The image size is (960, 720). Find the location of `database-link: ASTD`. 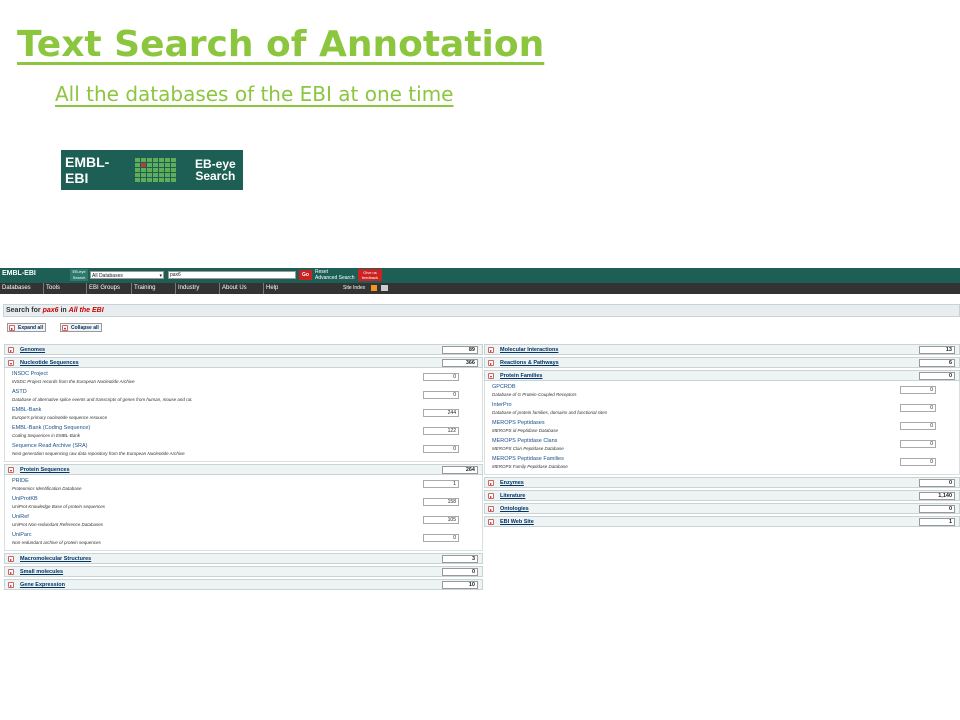

database-link: ASTD is located at coordinates (19, 392).